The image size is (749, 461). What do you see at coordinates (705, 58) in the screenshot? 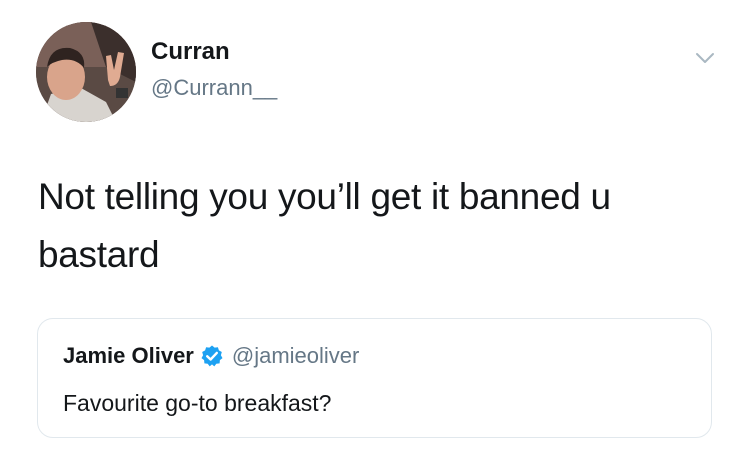
I see `chevron-down-icon` at bounding box center [705, 58].